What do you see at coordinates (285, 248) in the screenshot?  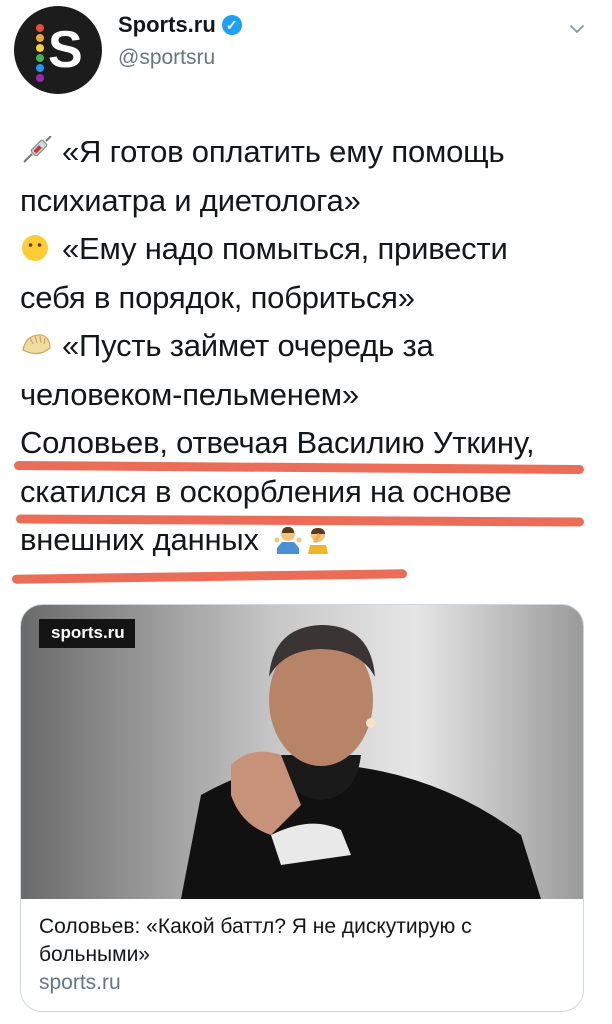 I see `tweet-line-text: «Ему надо помыться, привести` at bounding box center [285, 248].